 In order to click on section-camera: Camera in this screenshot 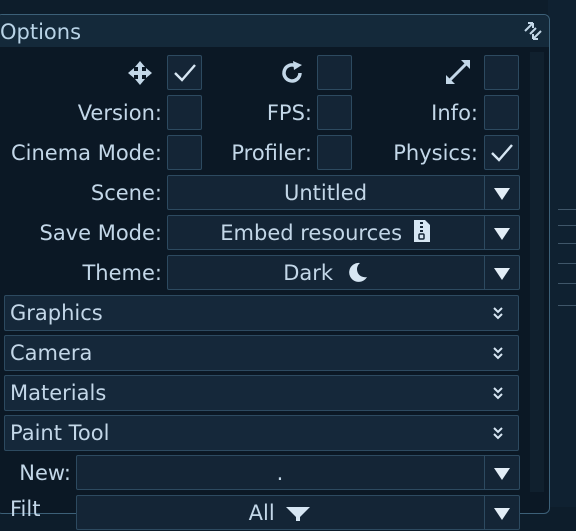, I will do `click(261, 353)`.